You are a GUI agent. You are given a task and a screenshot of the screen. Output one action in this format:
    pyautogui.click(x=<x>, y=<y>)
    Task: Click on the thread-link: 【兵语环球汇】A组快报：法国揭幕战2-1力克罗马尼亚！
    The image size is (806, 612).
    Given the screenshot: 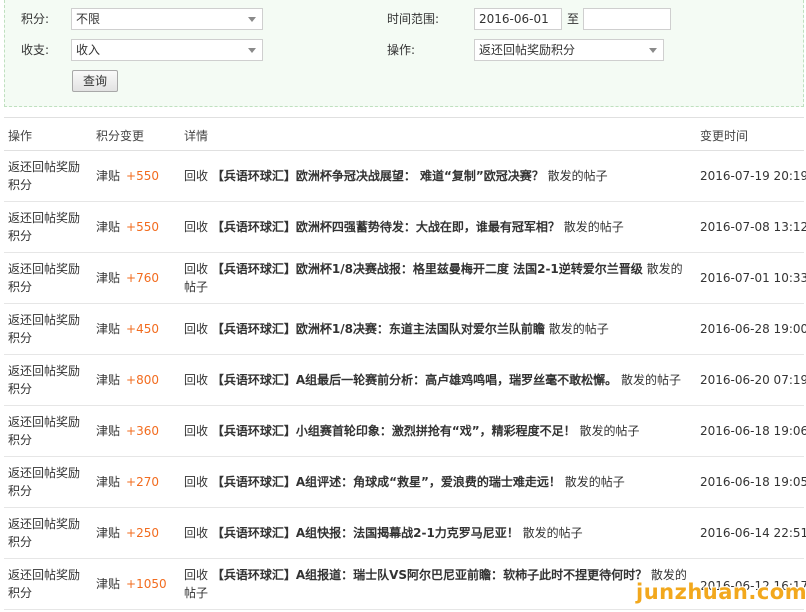 What is the action you would take?
    pyautogui.click(x=365, y=533)
    